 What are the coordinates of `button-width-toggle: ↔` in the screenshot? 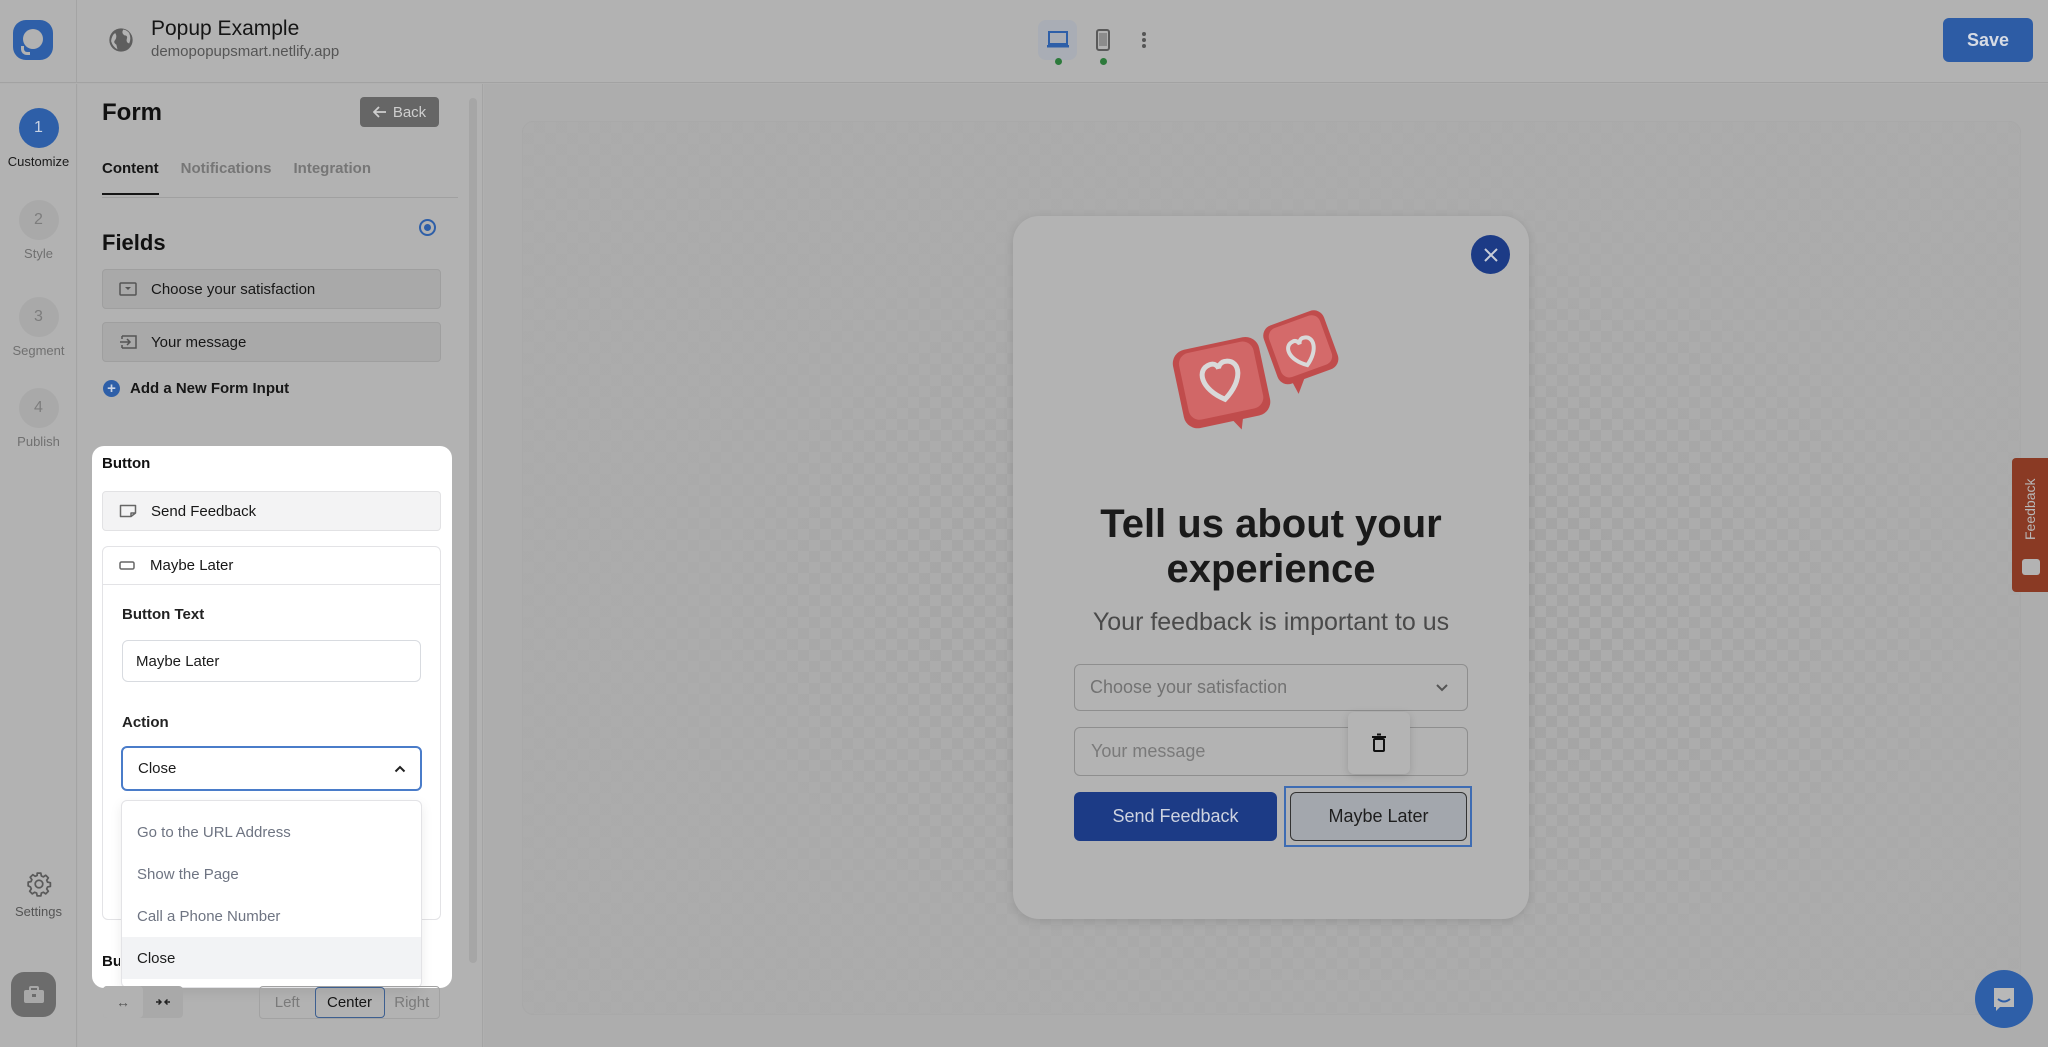 It's located at (143, 1002).